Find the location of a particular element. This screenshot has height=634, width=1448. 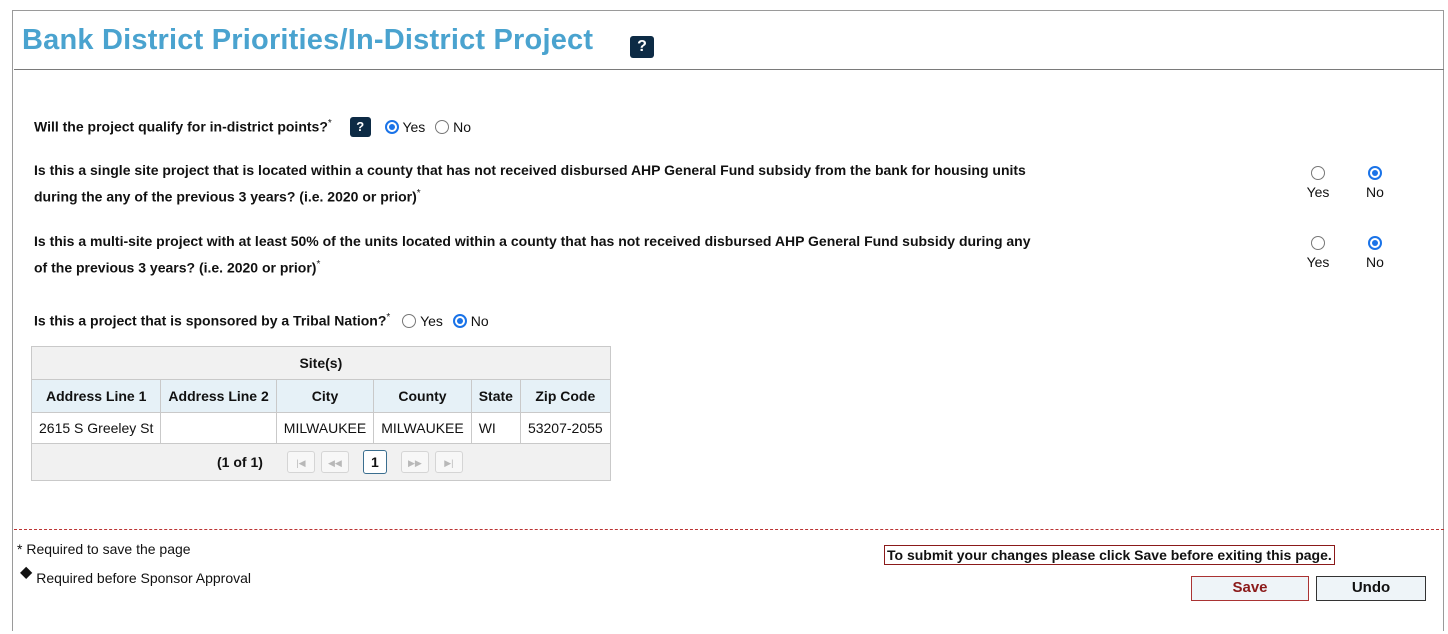

q1-no-option: No is located at coordinates (453, 127).